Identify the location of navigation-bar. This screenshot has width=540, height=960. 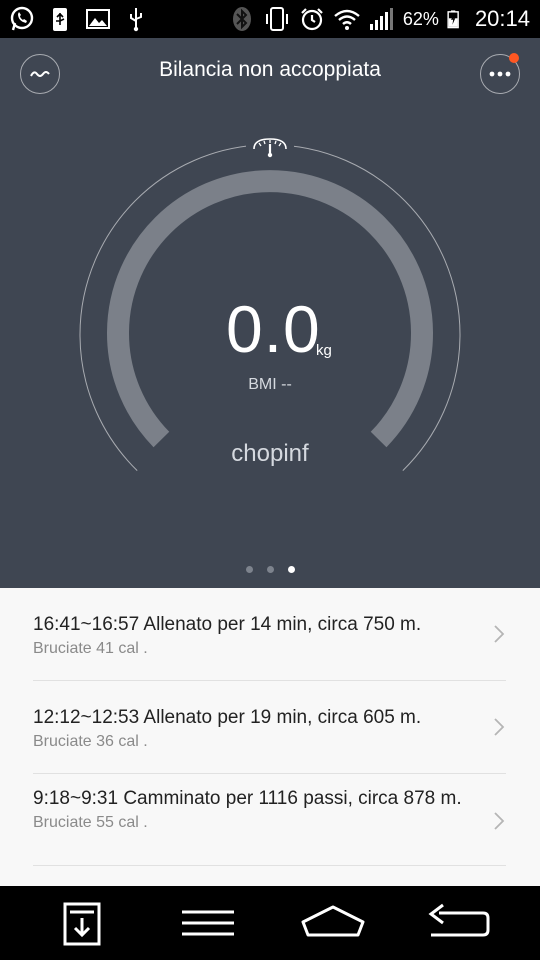
(270, 923).